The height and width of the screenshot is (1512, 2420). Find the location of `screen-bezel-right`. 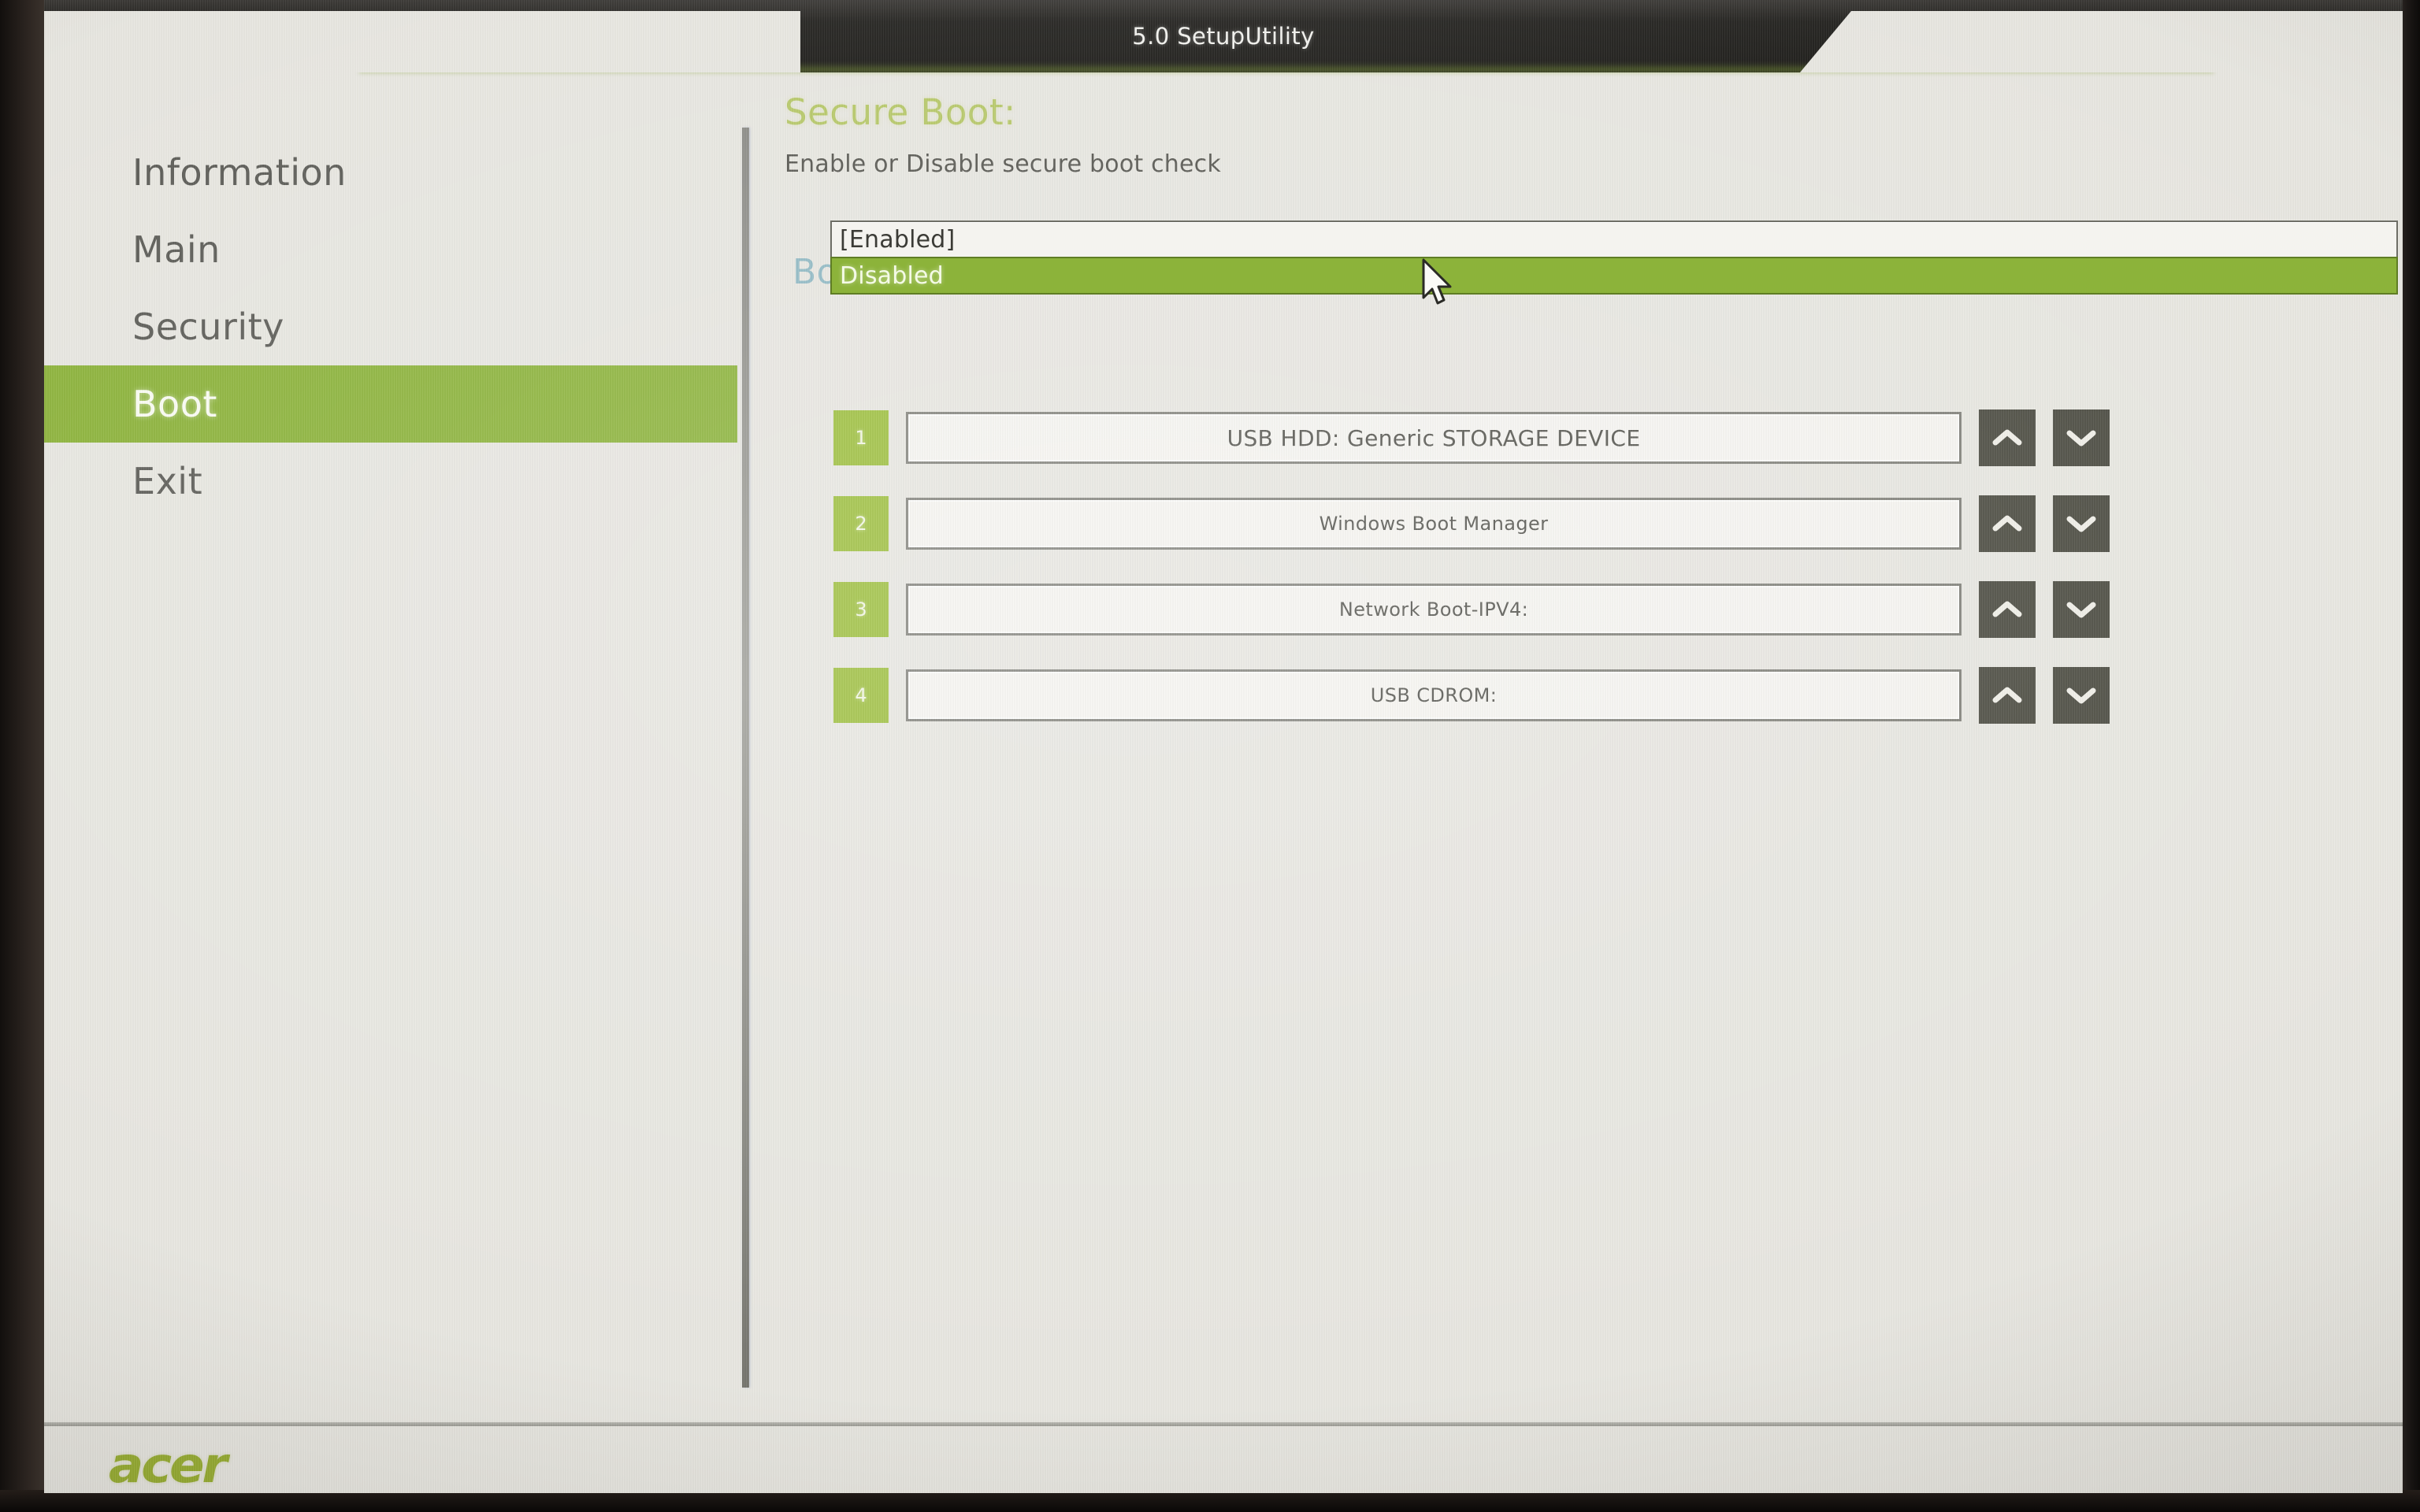

screen-bezel-right is located at coordinates (2410, 756).